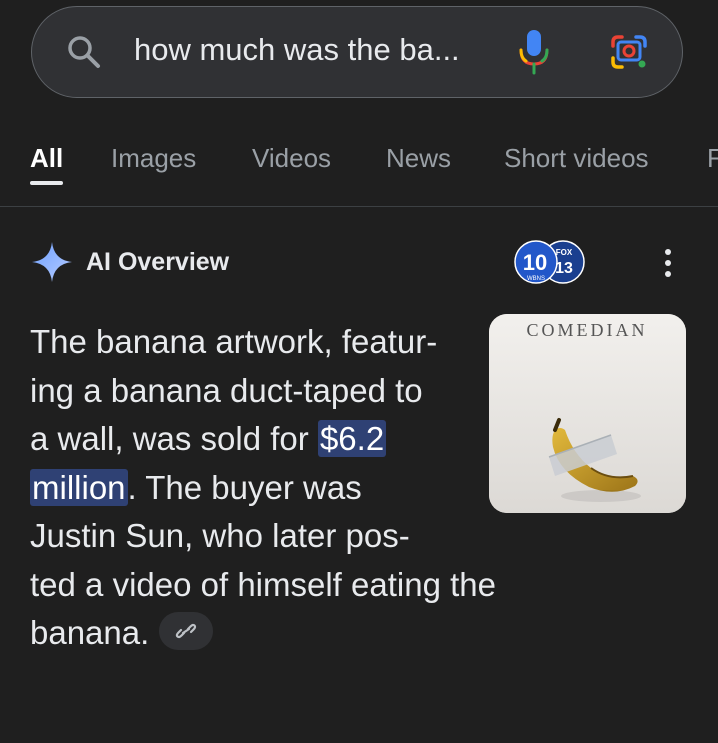 This screenshot has width=718, height=743. I want to click on source-logo-13: 13, so click(564, 268).